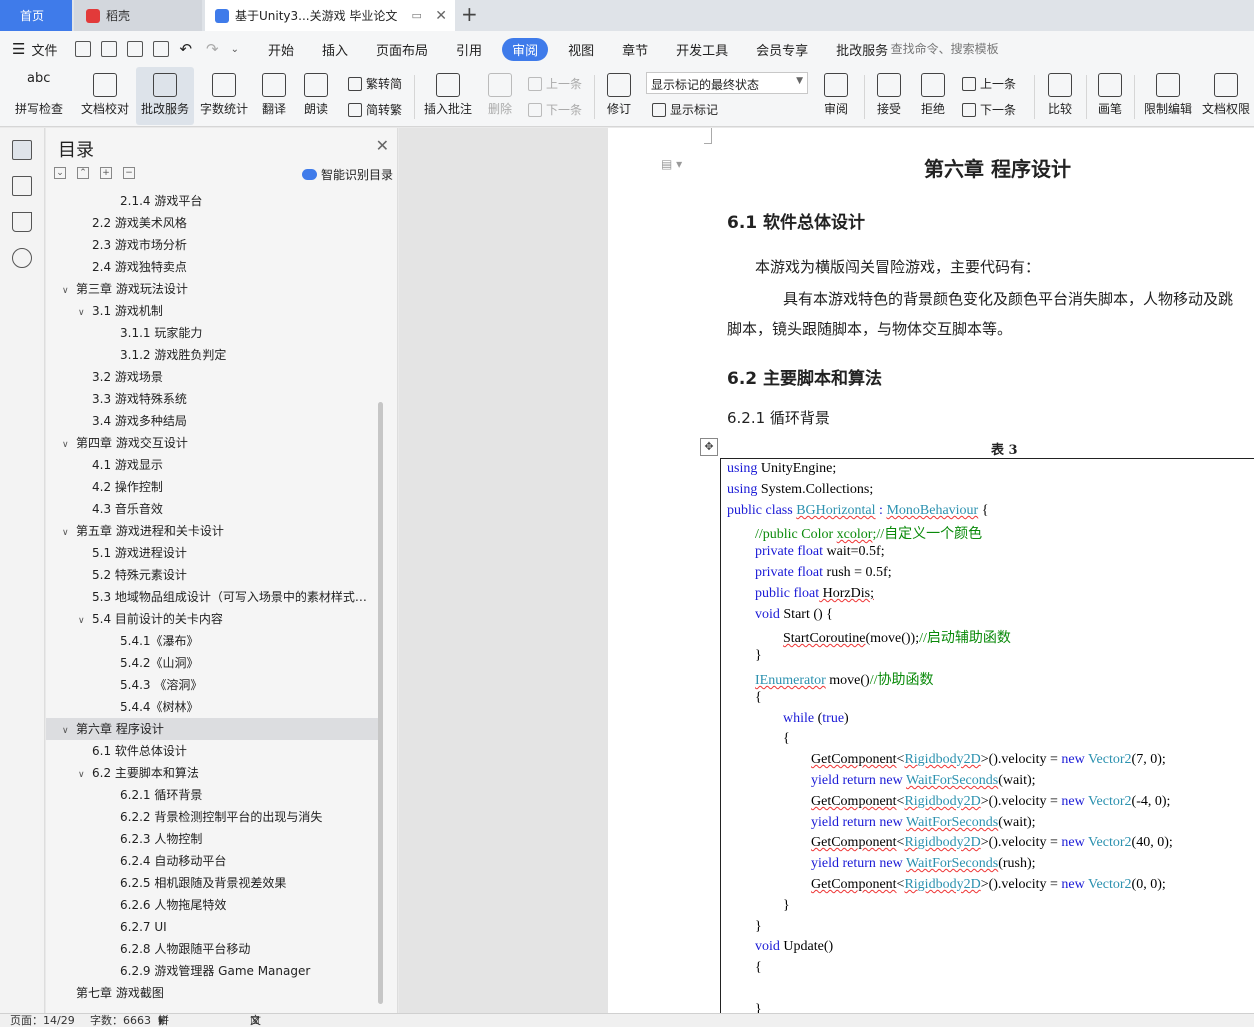 This screenshot has width=1254, height=1027. Describe the element at coordinates (213, 575) in the screenshot. I see `toc-item: 5.2 特殊元素设计` at that location.